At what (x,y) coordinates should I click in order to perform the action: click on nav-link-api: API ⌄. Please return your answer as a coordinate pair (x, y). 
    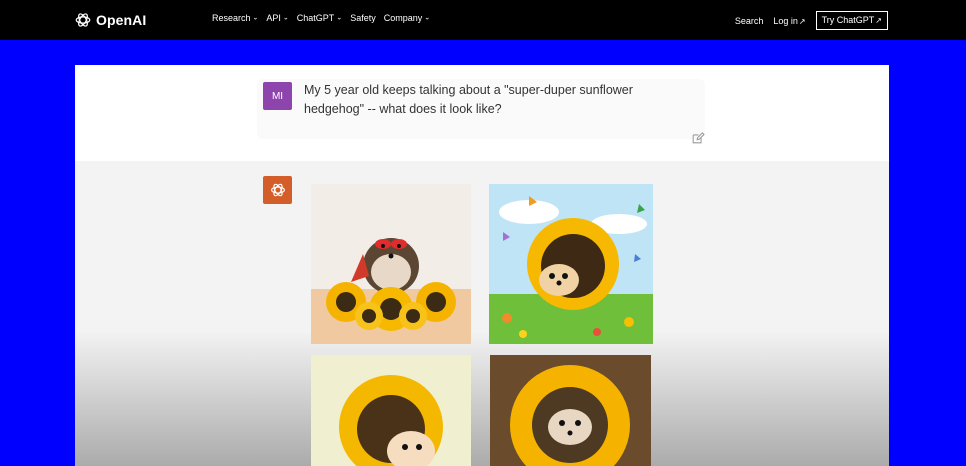
    Looking at the image, I should click on (277, 18).